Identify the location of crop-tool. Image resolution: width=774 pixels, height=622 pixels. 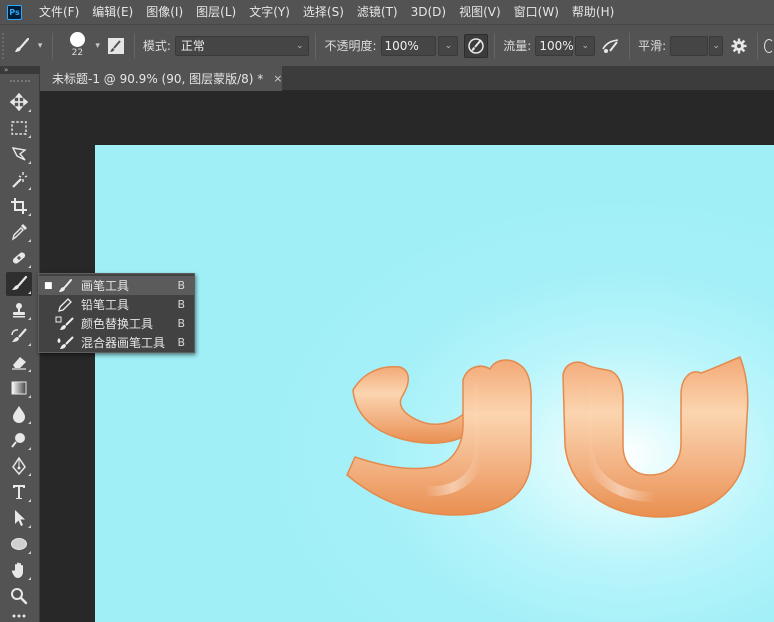
(19, 206).